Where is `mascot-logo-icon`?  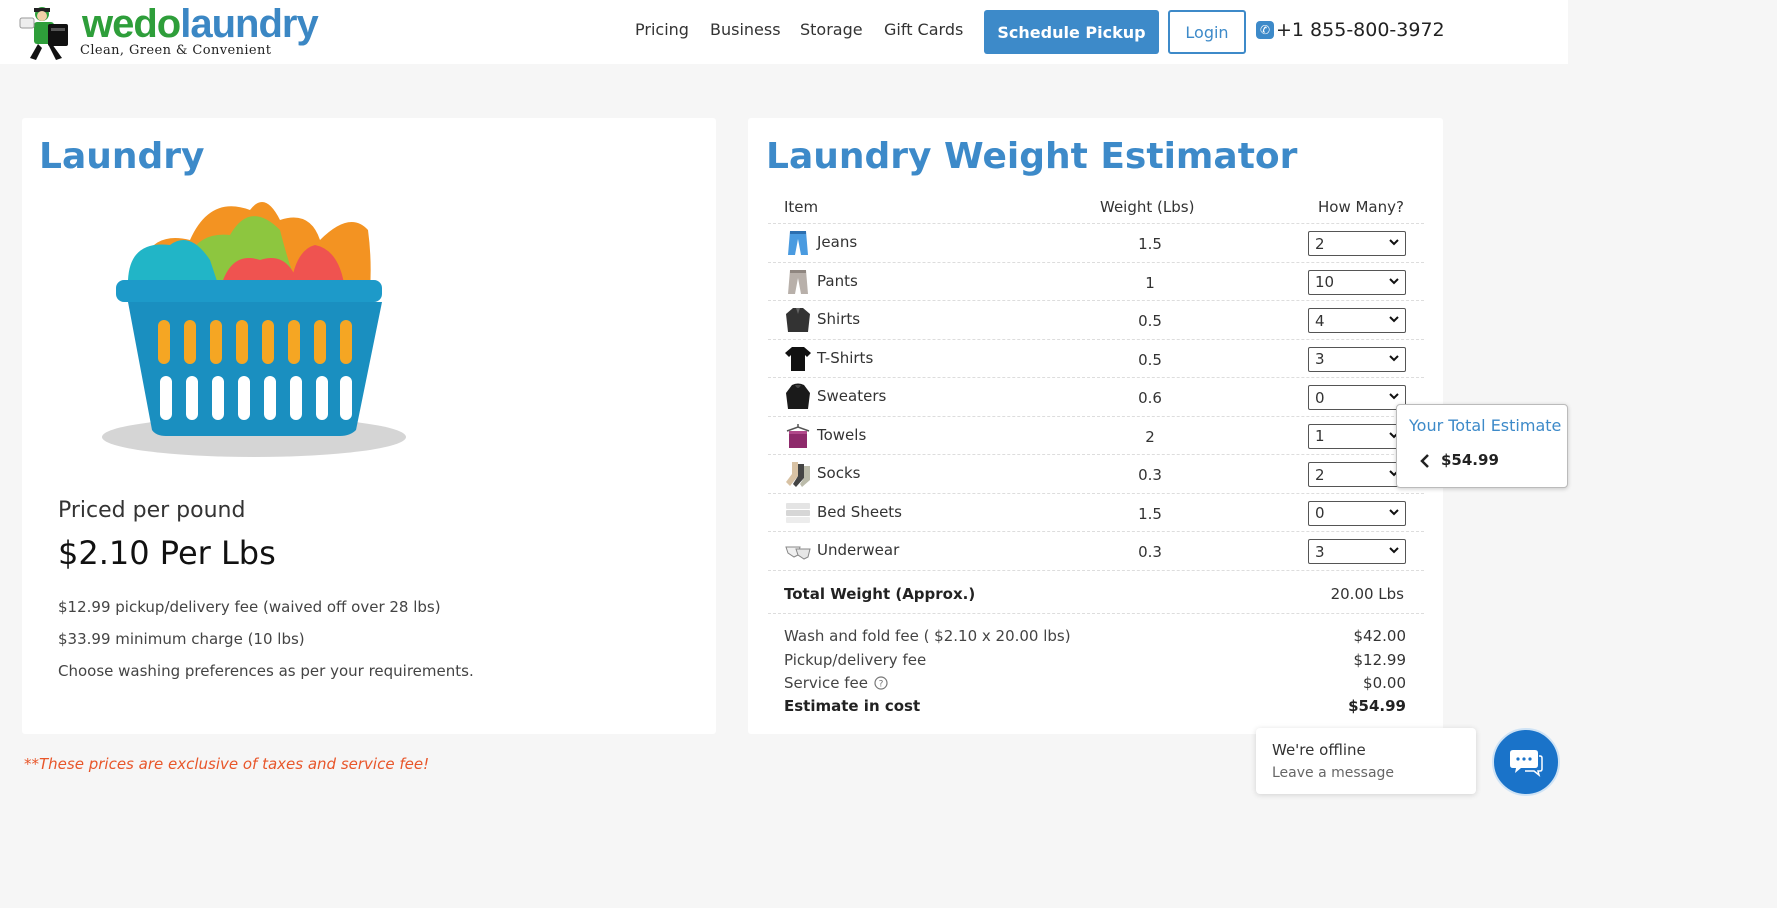
mascot-logo-icon is located at coordinates (43, 33).